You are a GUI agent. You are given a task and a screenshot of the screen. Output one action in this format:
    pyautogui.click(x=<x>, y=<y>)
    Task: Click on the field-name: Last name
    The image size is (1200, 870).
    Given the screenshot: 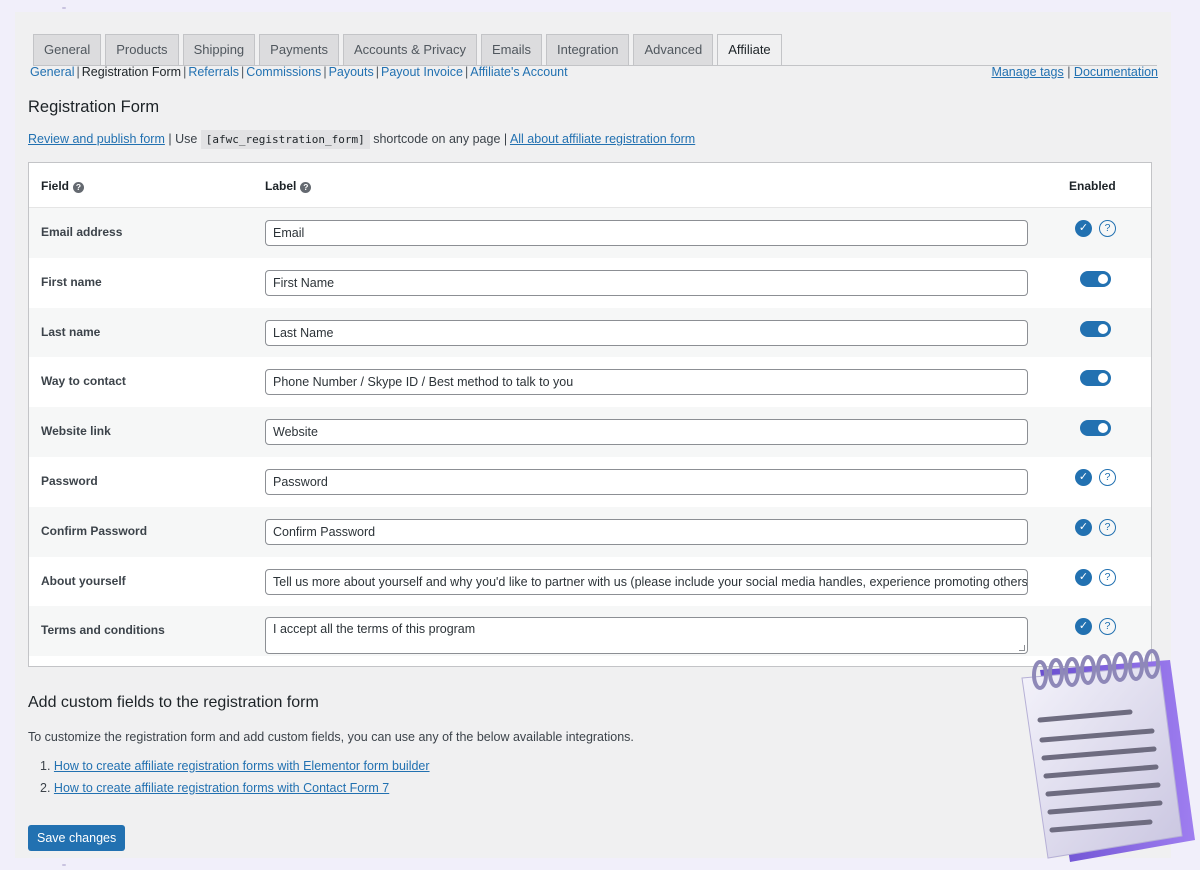 What is the action you would take?
    pyautogui.click(x=71, y=331)
    